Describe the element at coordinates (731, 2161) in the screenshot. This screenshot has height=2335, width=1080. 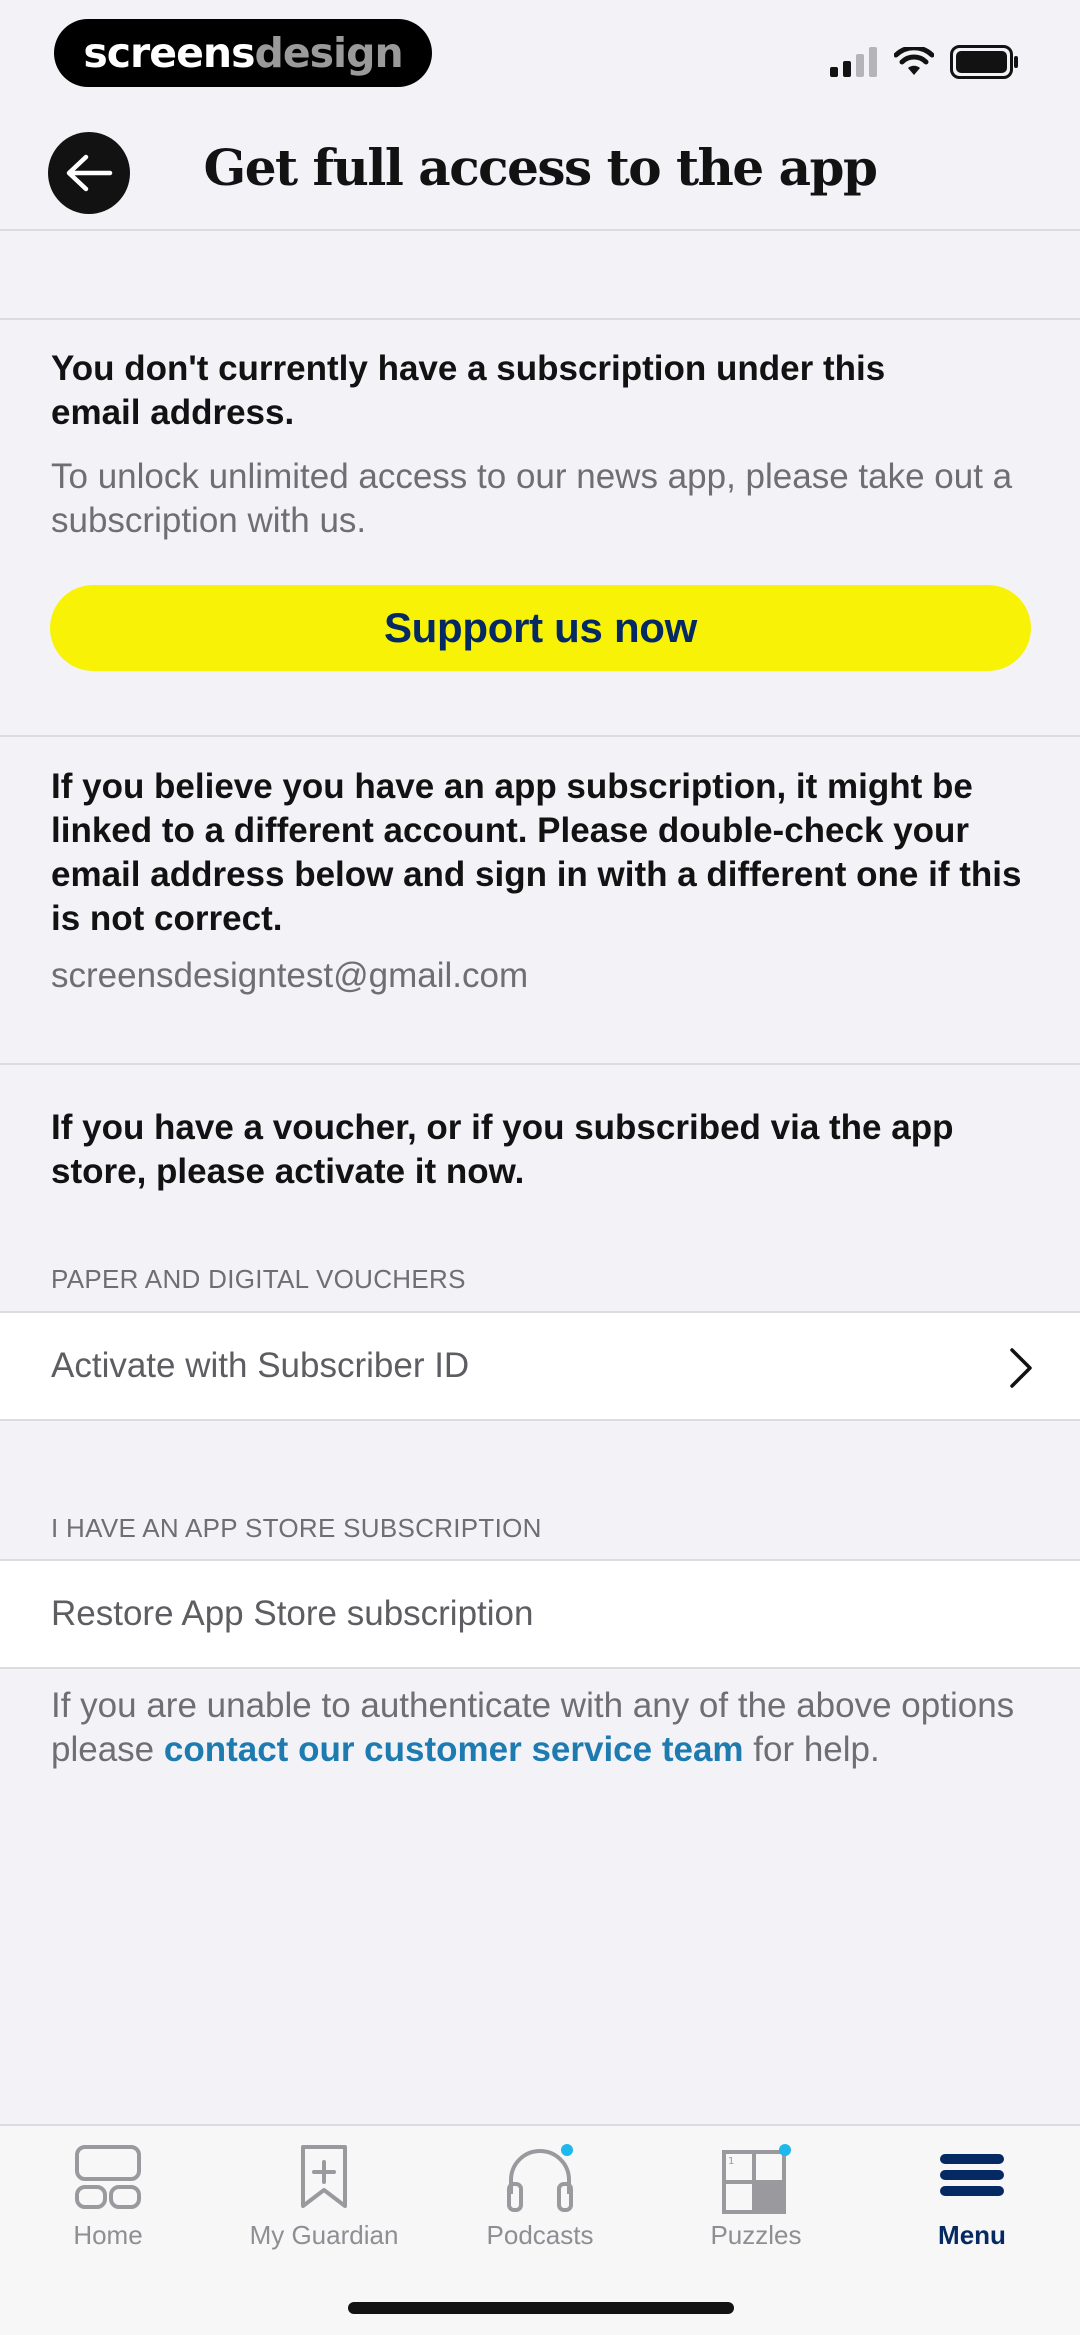
I see `svg-text: 1` at that location.